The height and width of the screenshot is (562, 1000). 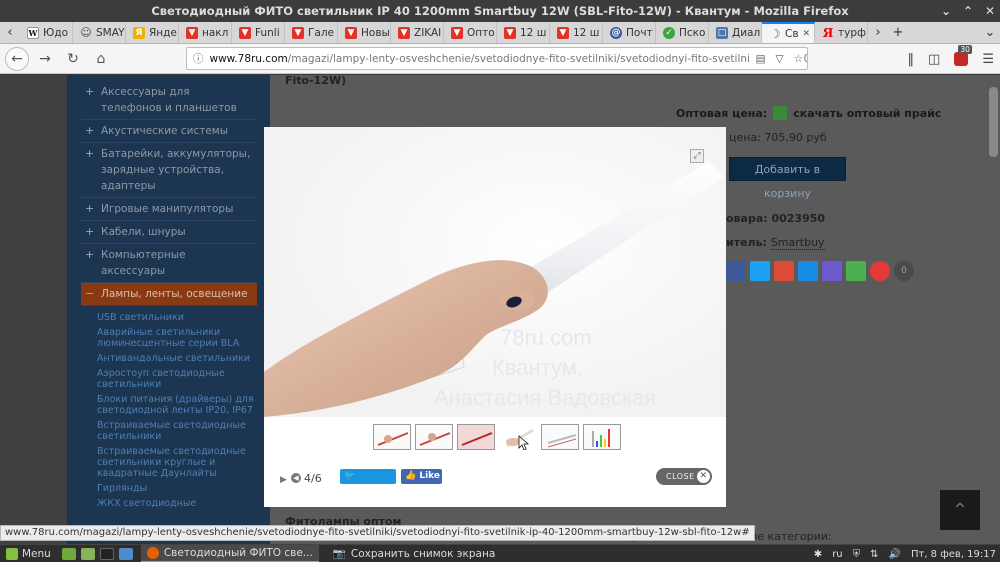 What do you see at coordinates (787, 178) in the screenshot?
I see `add-to-cart-button: Добавить в корзину` at bounding box center [787, 178].